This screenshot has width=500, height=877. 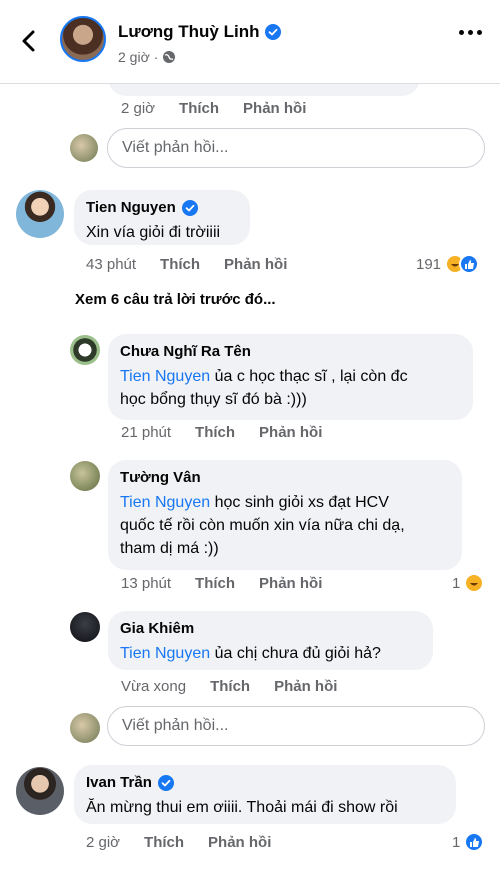 What do you see at coordinates (461, 32) in the screenshot?
I see `more-horizontal-icon` at bounding box center [461, 32].